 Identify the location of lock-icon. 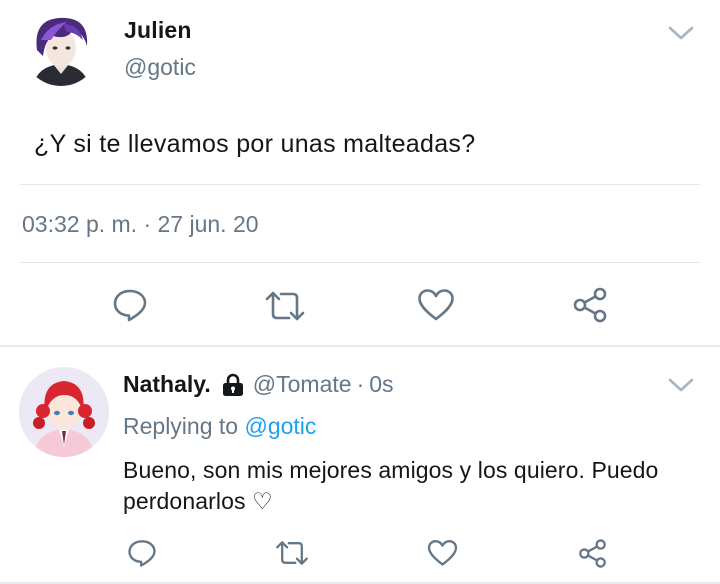
(233, 385).